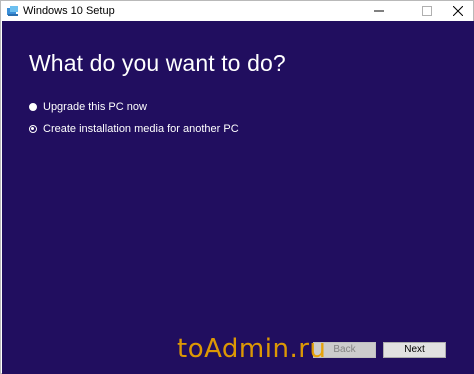 The width and height of the screenshot is (474, 374). I want to click on close-icon, so click(458, 11).